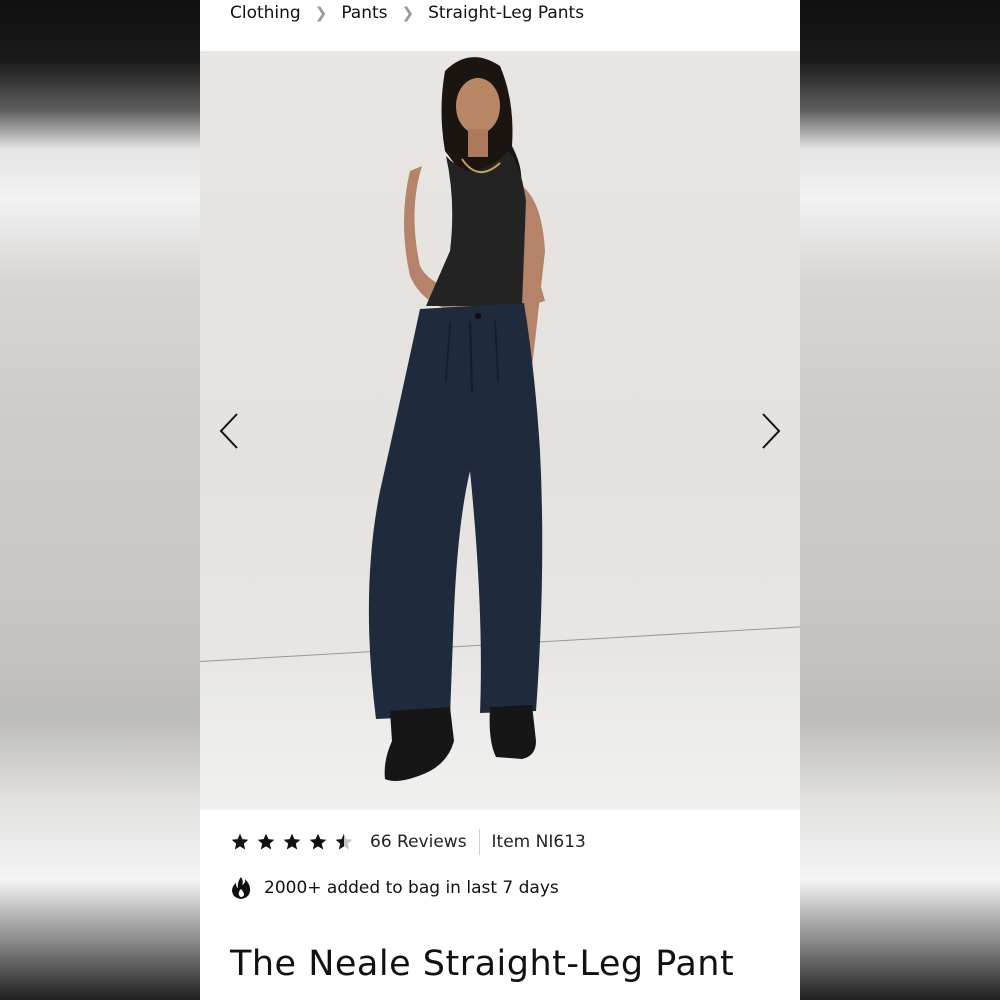  What do you see at coordinates (344, 841) in the screenshot?
I see `half-star-icon` at bounding box center [344, 841].